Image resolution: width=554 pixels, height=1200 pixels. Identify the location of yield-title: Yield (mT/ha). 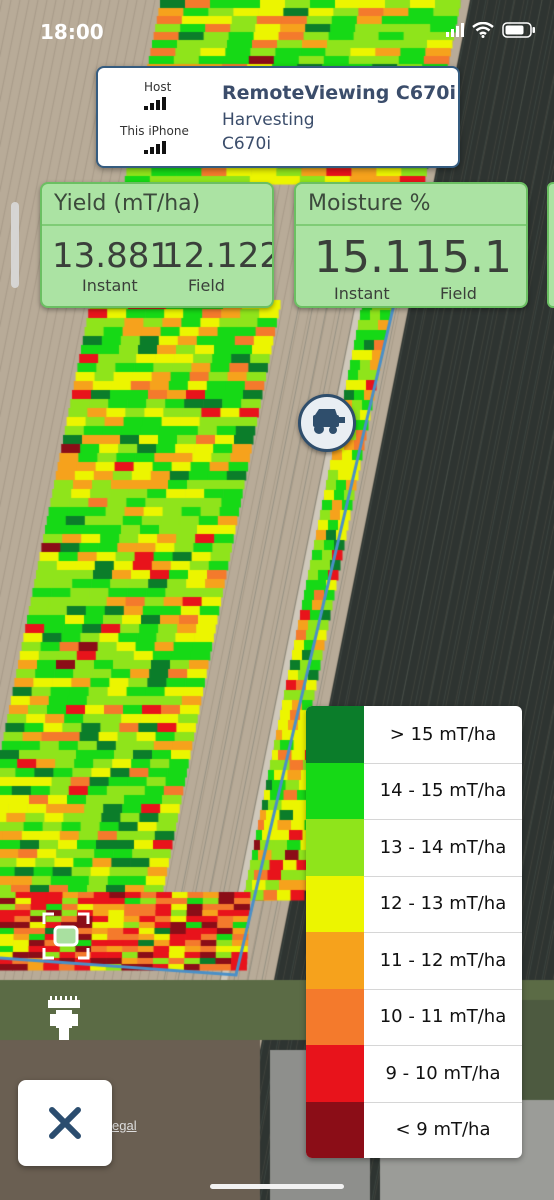
(157, 205).